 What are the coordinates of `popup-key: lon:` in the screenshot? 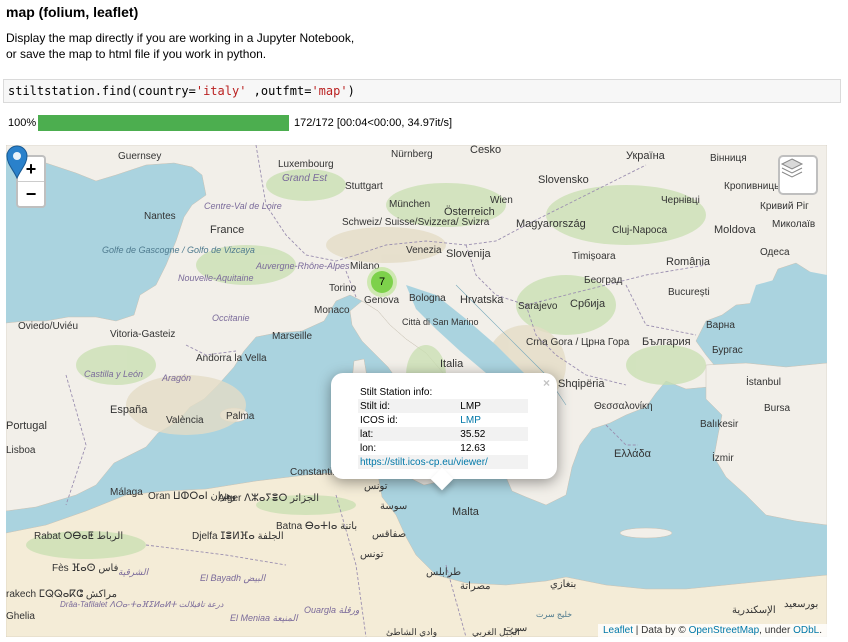 It's located at (368, 448).